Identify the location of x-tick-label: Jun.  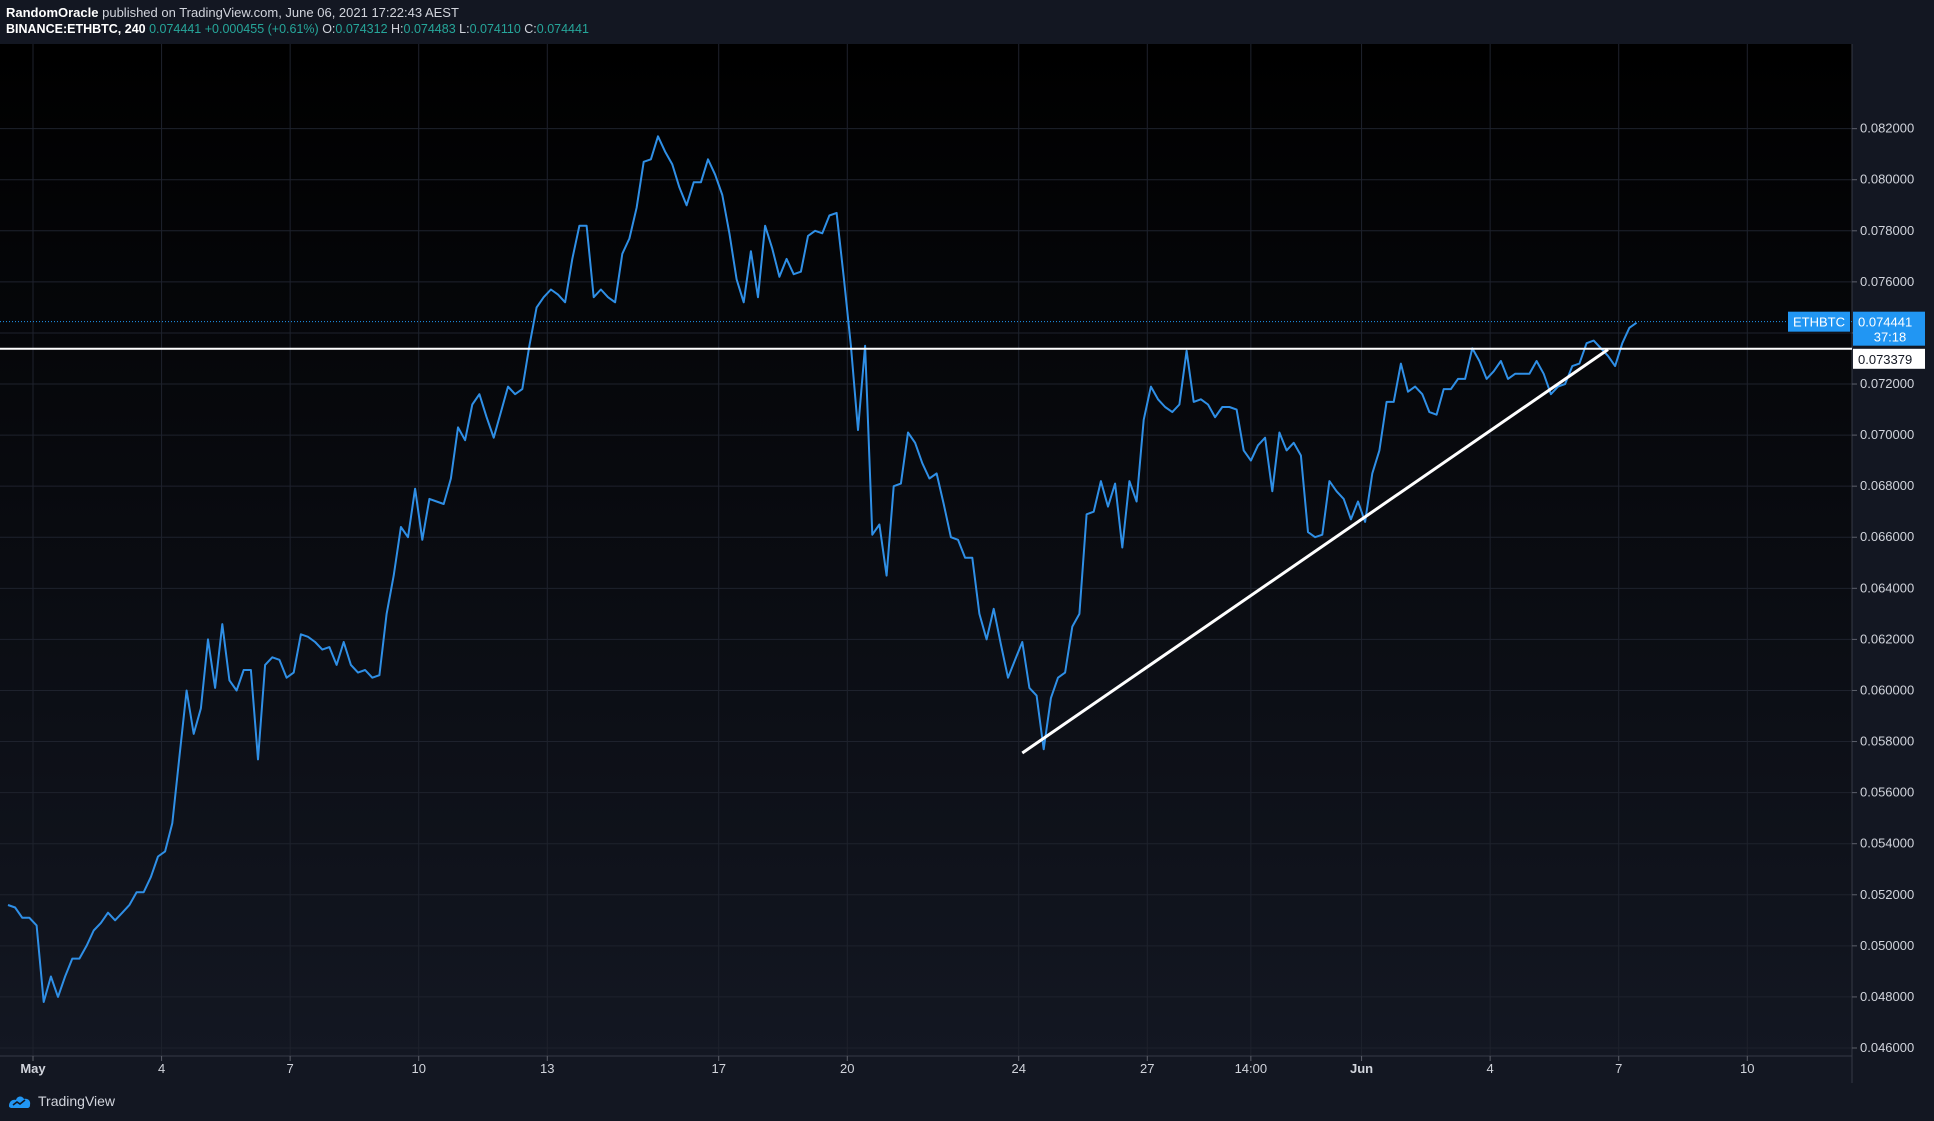
(1361, 1068).